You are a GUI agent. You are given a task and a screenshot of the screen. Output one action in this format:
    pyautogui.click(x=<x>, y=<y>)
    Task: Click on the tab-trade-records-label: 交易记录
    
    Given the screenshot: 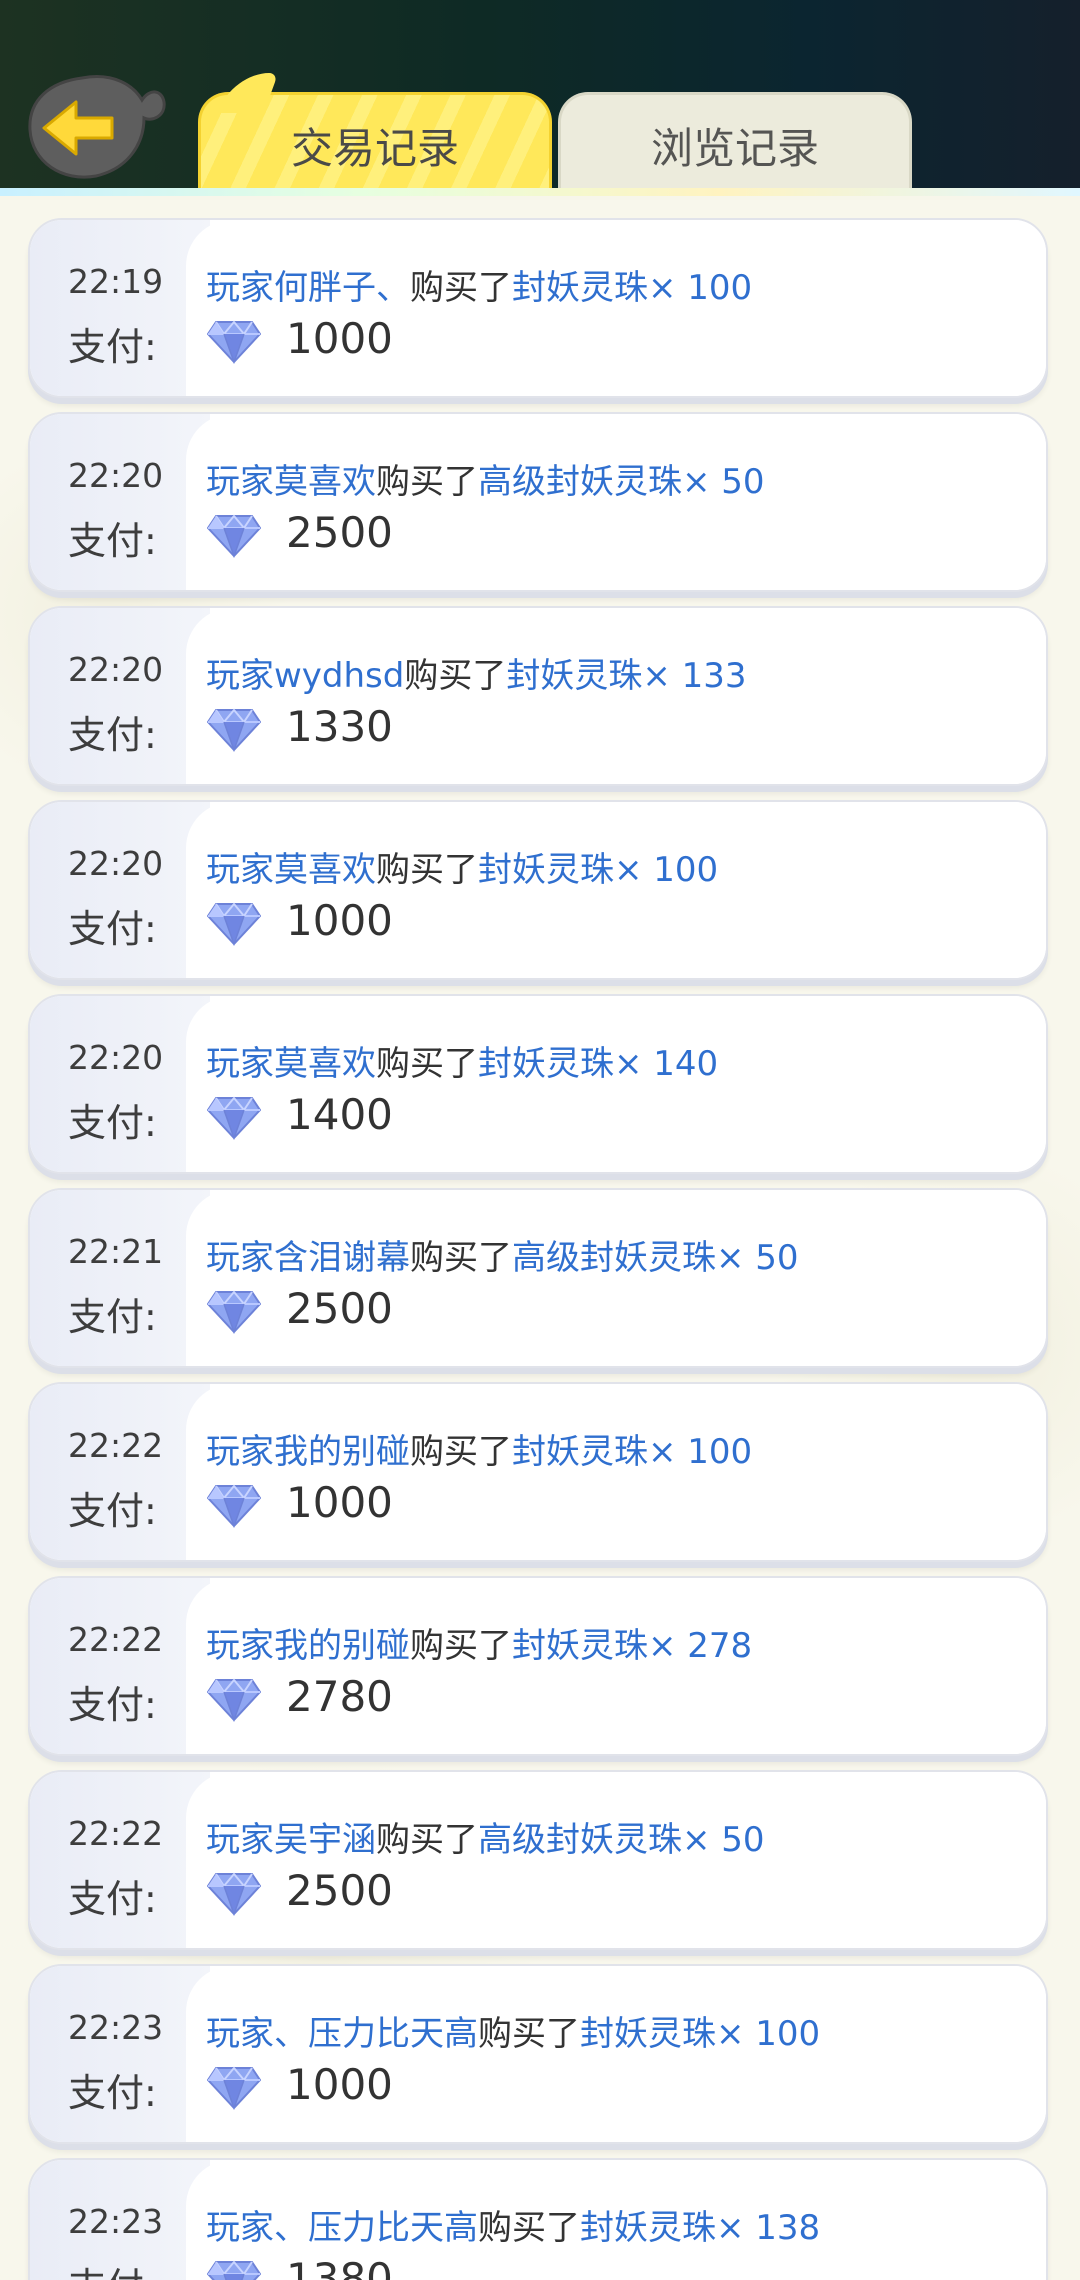 What is the action you would take?
    pyautogui.click(x=374, y=148)
    